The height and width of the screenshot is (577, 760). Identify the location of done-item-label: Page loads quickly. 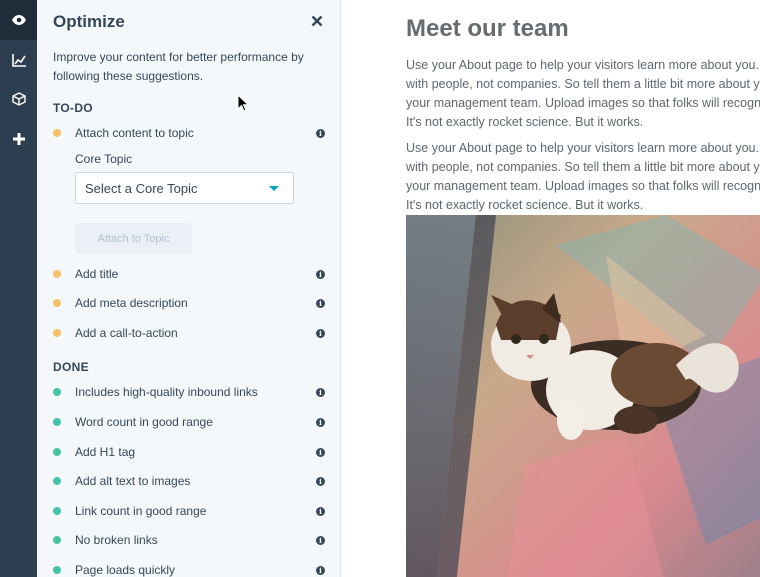
(125, 570).